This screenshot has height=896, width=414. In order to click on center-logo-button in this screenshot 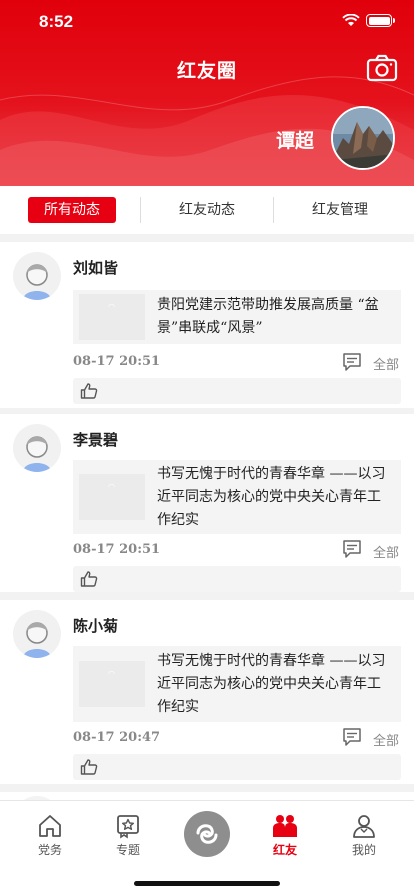, I will do `click(207, 834)`.